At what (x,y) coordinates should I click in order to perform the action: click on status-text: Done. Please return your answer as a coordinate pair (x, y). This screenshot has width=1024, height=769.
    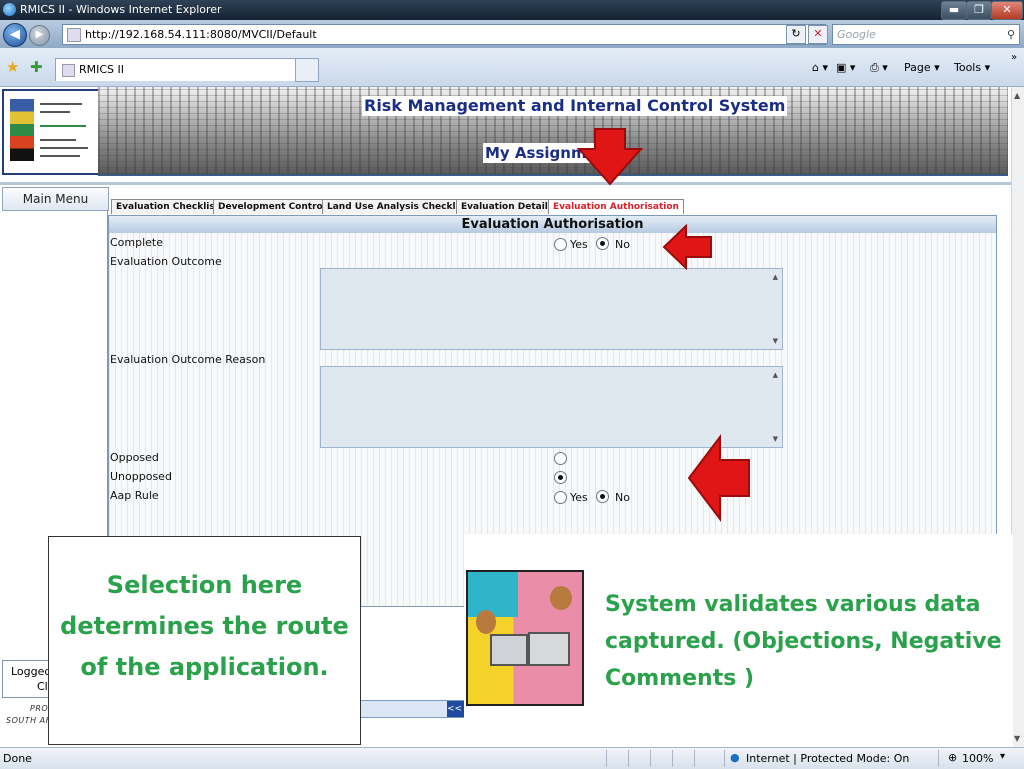
    Looking at the image, I should click on (17, 758).